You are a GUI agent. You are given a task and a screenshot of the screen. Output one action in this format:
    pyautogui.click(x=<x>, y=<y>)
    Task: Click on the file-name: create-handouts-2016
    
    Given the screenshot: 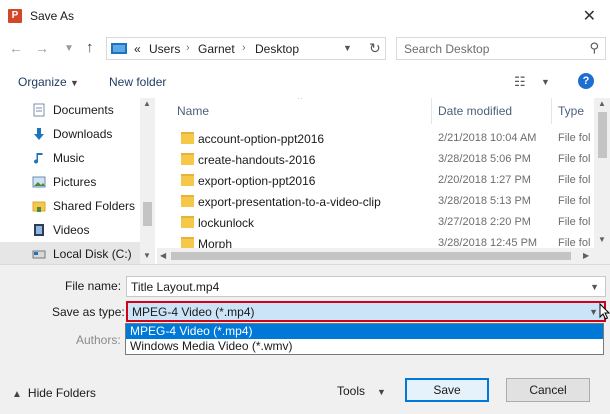 What is the action you would take?
    pyautogui.click(x=257, y=160)
    